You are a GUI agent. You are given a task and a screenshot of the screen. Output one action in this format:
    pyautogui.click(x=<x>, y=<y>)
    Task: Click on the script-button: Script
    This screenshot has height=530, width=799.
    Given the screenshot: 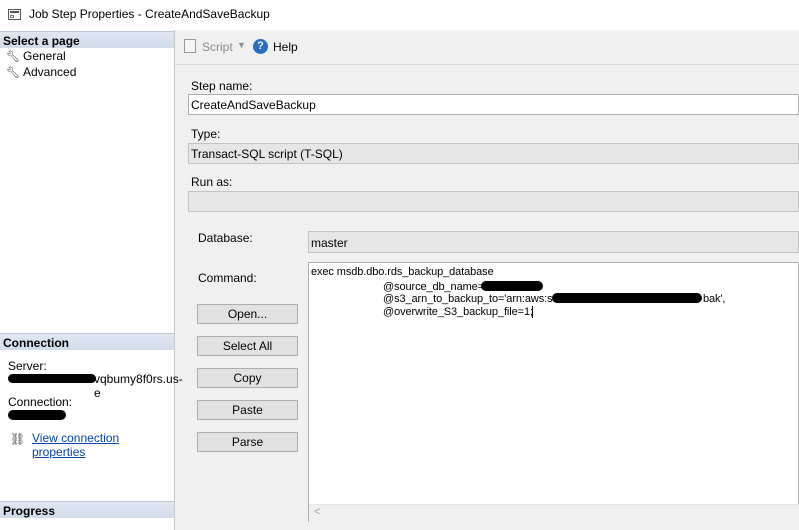 What is the action you would take?
    pyautogui.click(x=217, y=47)
    